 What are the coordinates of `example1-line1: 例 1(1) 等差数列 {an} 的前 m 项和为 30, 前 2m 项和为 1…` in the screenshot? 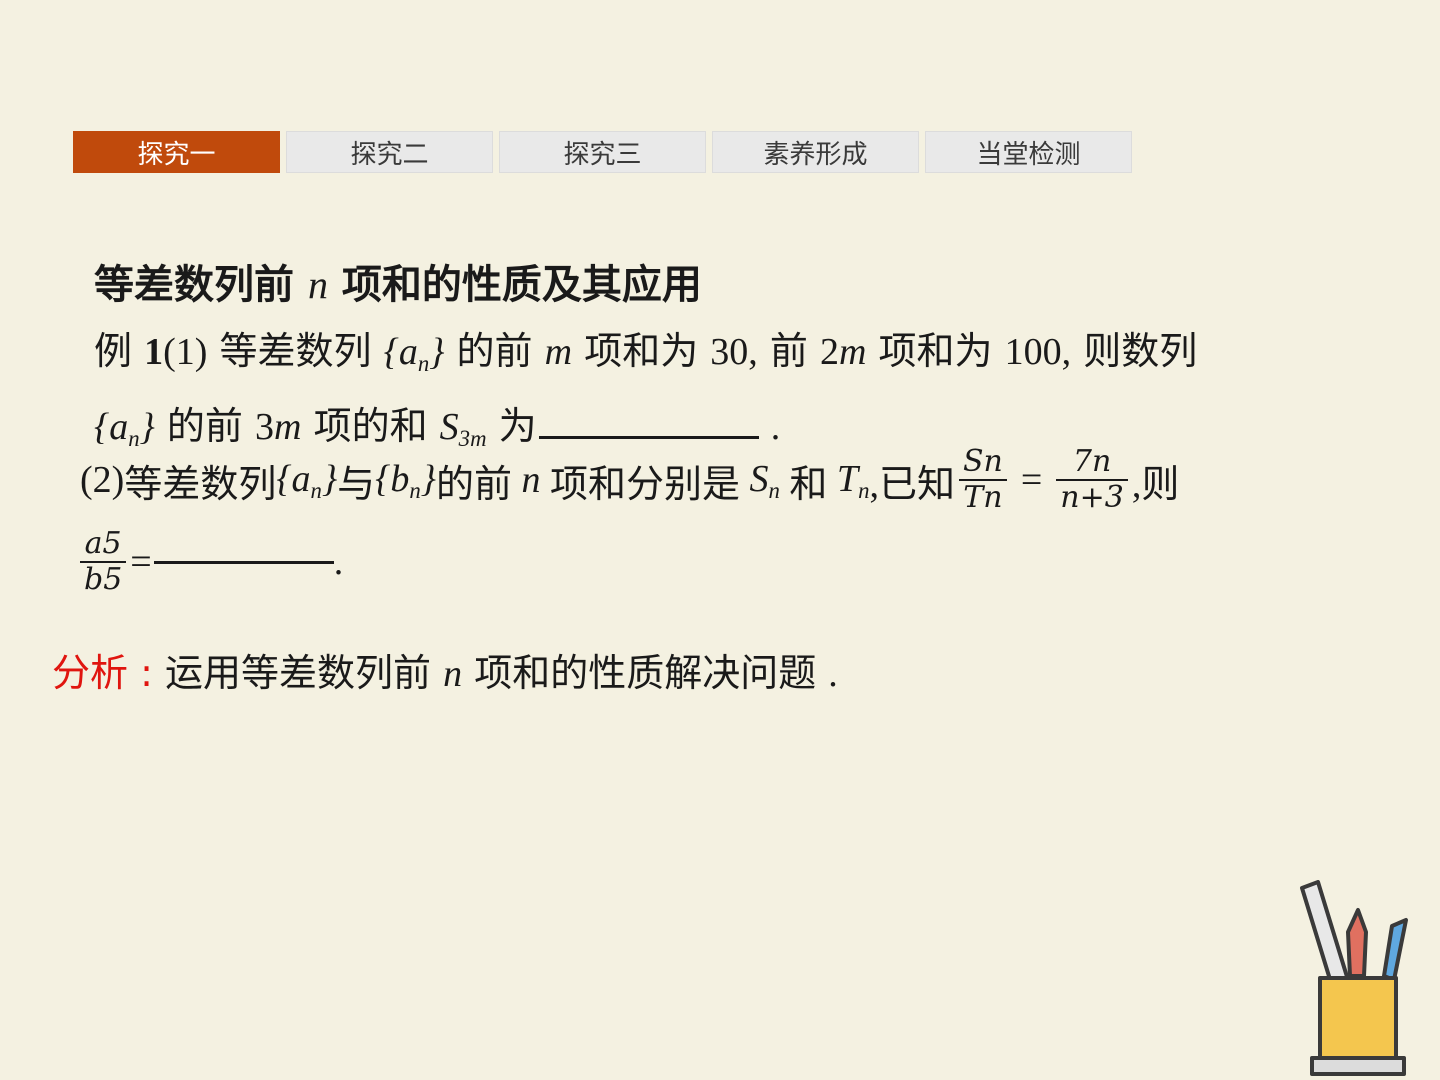 It's located at (646, 352).